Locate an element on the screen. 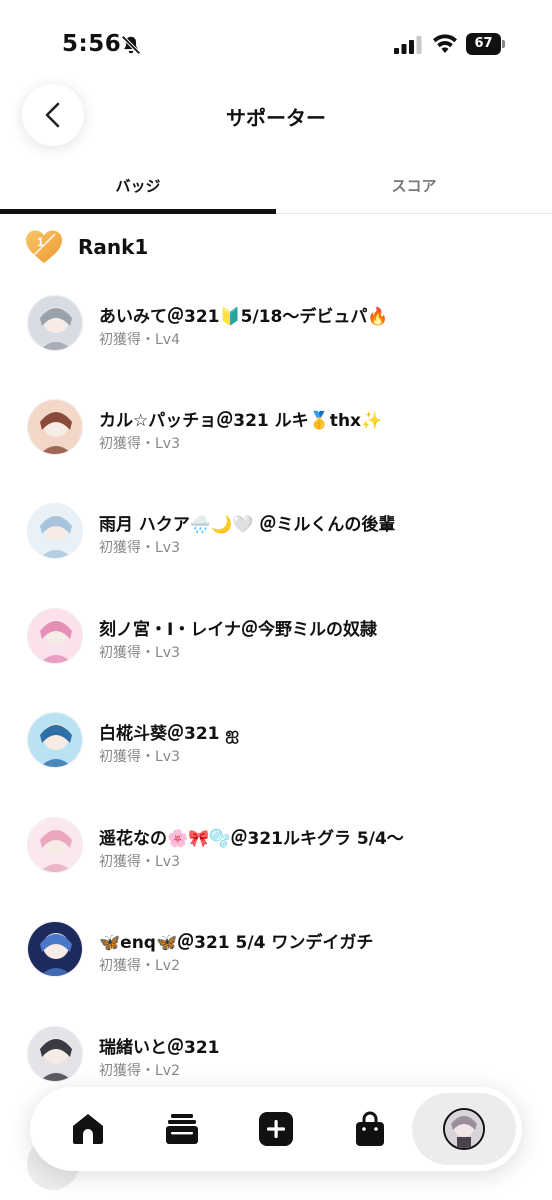 The width and height of the screenshot is (552, 1200). svg-text: 1 is located at coordinates (40, 242).